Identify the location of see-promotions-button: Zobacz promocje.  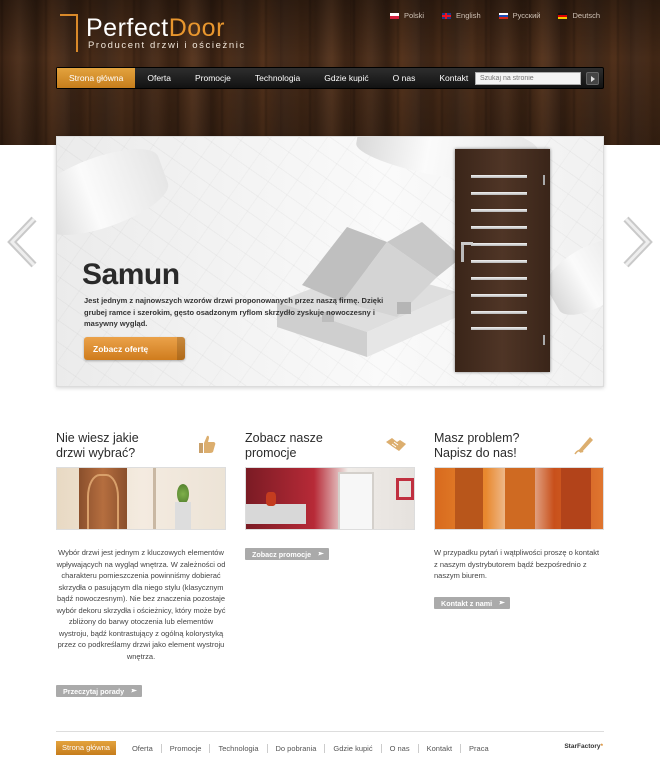
(287, 554).